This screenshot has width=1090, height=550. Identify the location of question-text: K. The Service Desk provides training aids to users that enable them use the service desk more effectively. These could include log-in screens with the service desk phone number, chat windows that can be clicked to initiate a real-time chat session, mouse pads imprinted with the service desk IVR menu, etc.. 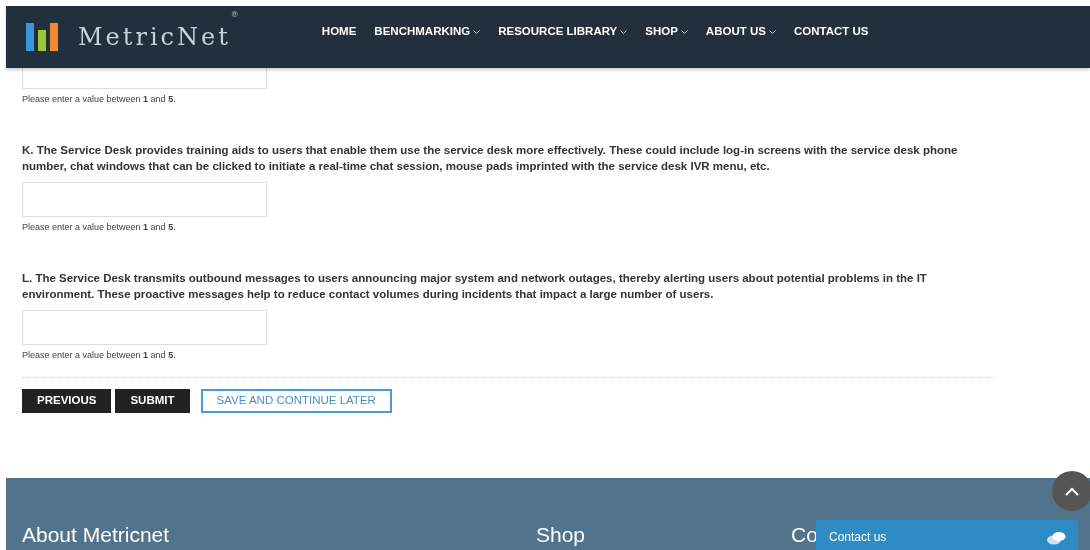
(490, 158).